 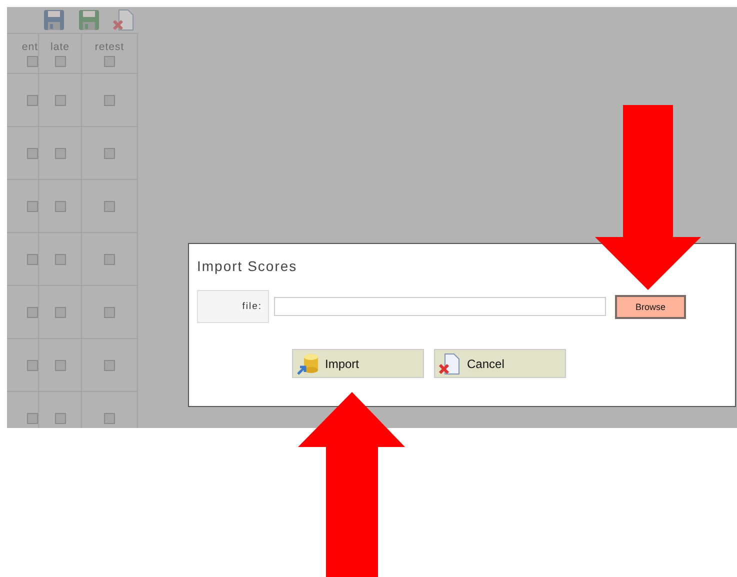 What do you see at coordinates (500, 363) in the screenshot?
I see `cancel-button: Cancel` at bounding box center [500, 363].